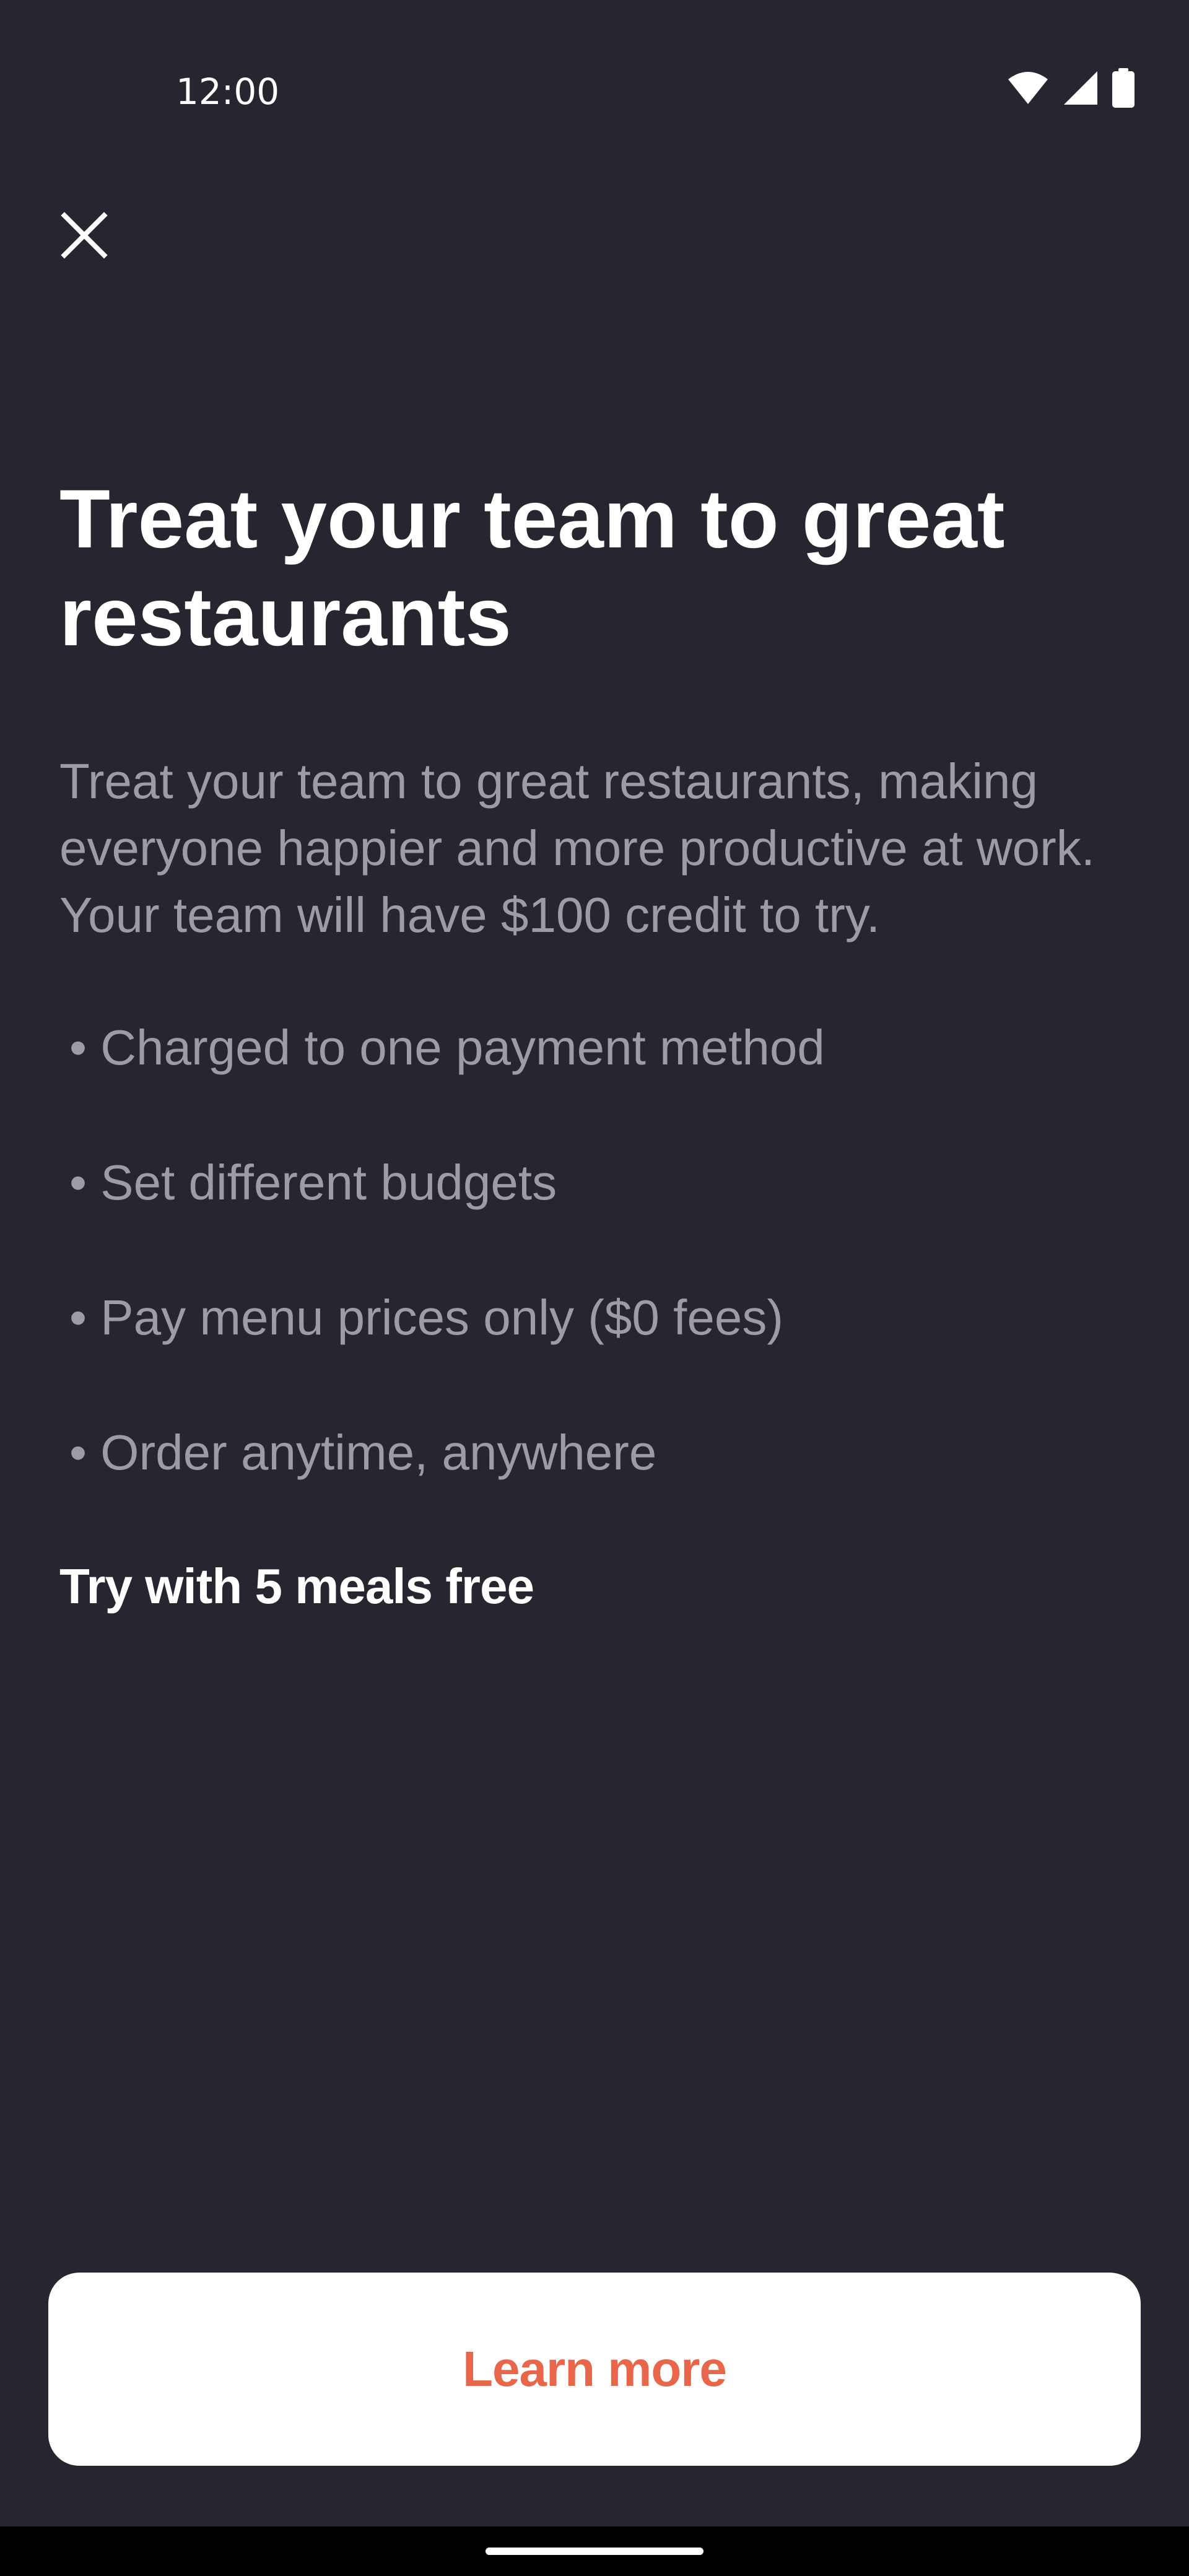 The width and height of the screenshot is (1189, 2576). Describe the element at coordinates (228, 92) in the screenshot. I see `status-time: 12:00` at that location.